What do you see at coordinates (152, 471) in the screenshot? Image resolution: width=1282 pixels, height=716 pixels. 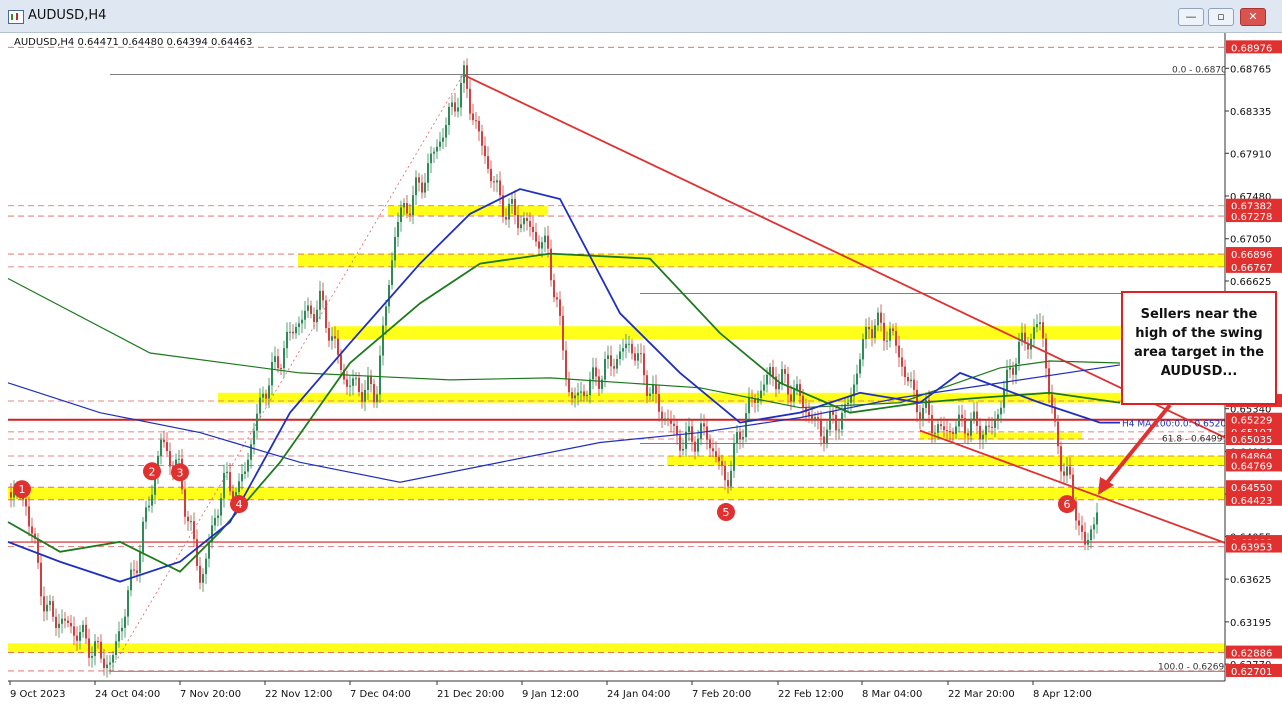 I see `swing-marker-label: 2` at bounding box center [152, 471].